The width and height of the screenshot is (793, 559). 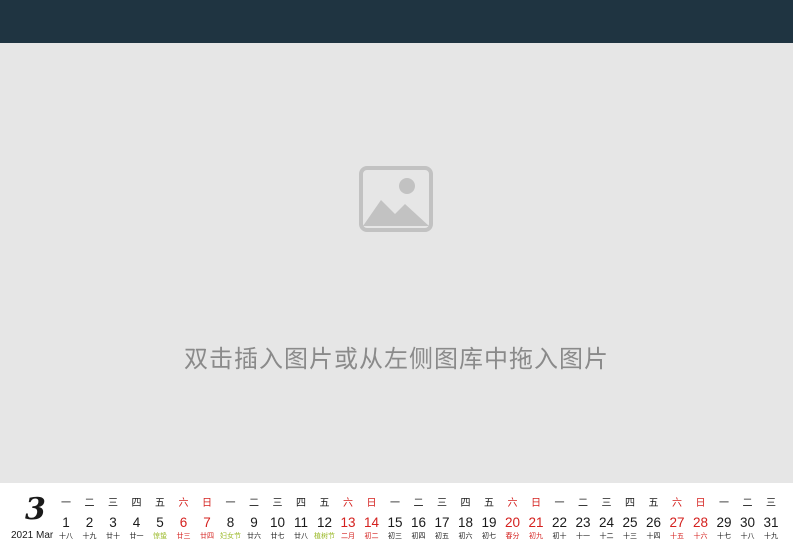 I want to click on day-number: 9, so click(x=254, y=522).